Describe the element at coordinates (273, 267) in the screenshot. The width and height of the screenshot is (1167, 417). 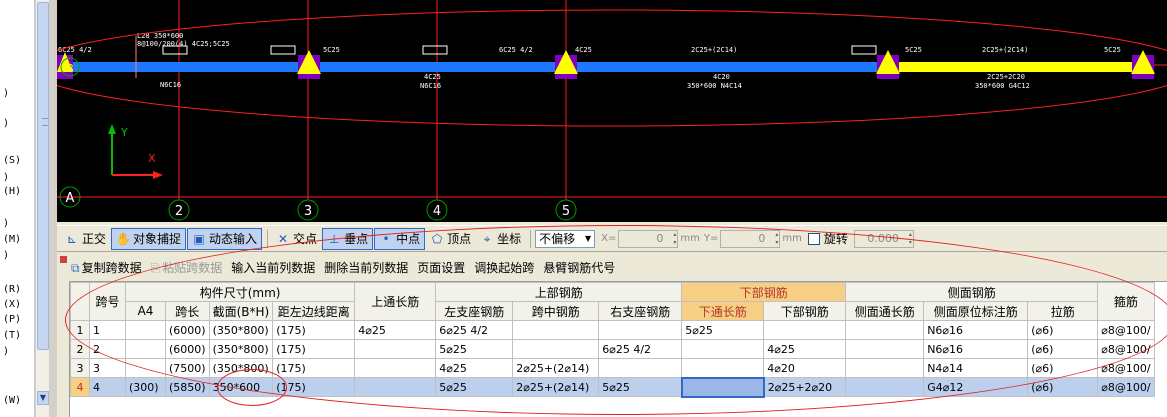
I see `input-column-data-button: 输入当前列数据` at that location.